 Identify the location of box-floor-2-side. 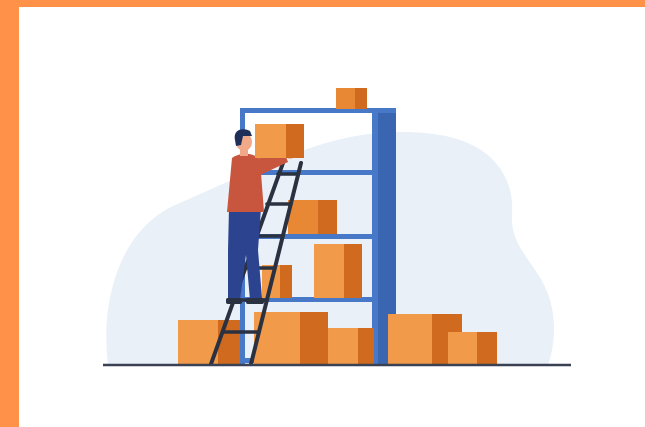
(314, 338).